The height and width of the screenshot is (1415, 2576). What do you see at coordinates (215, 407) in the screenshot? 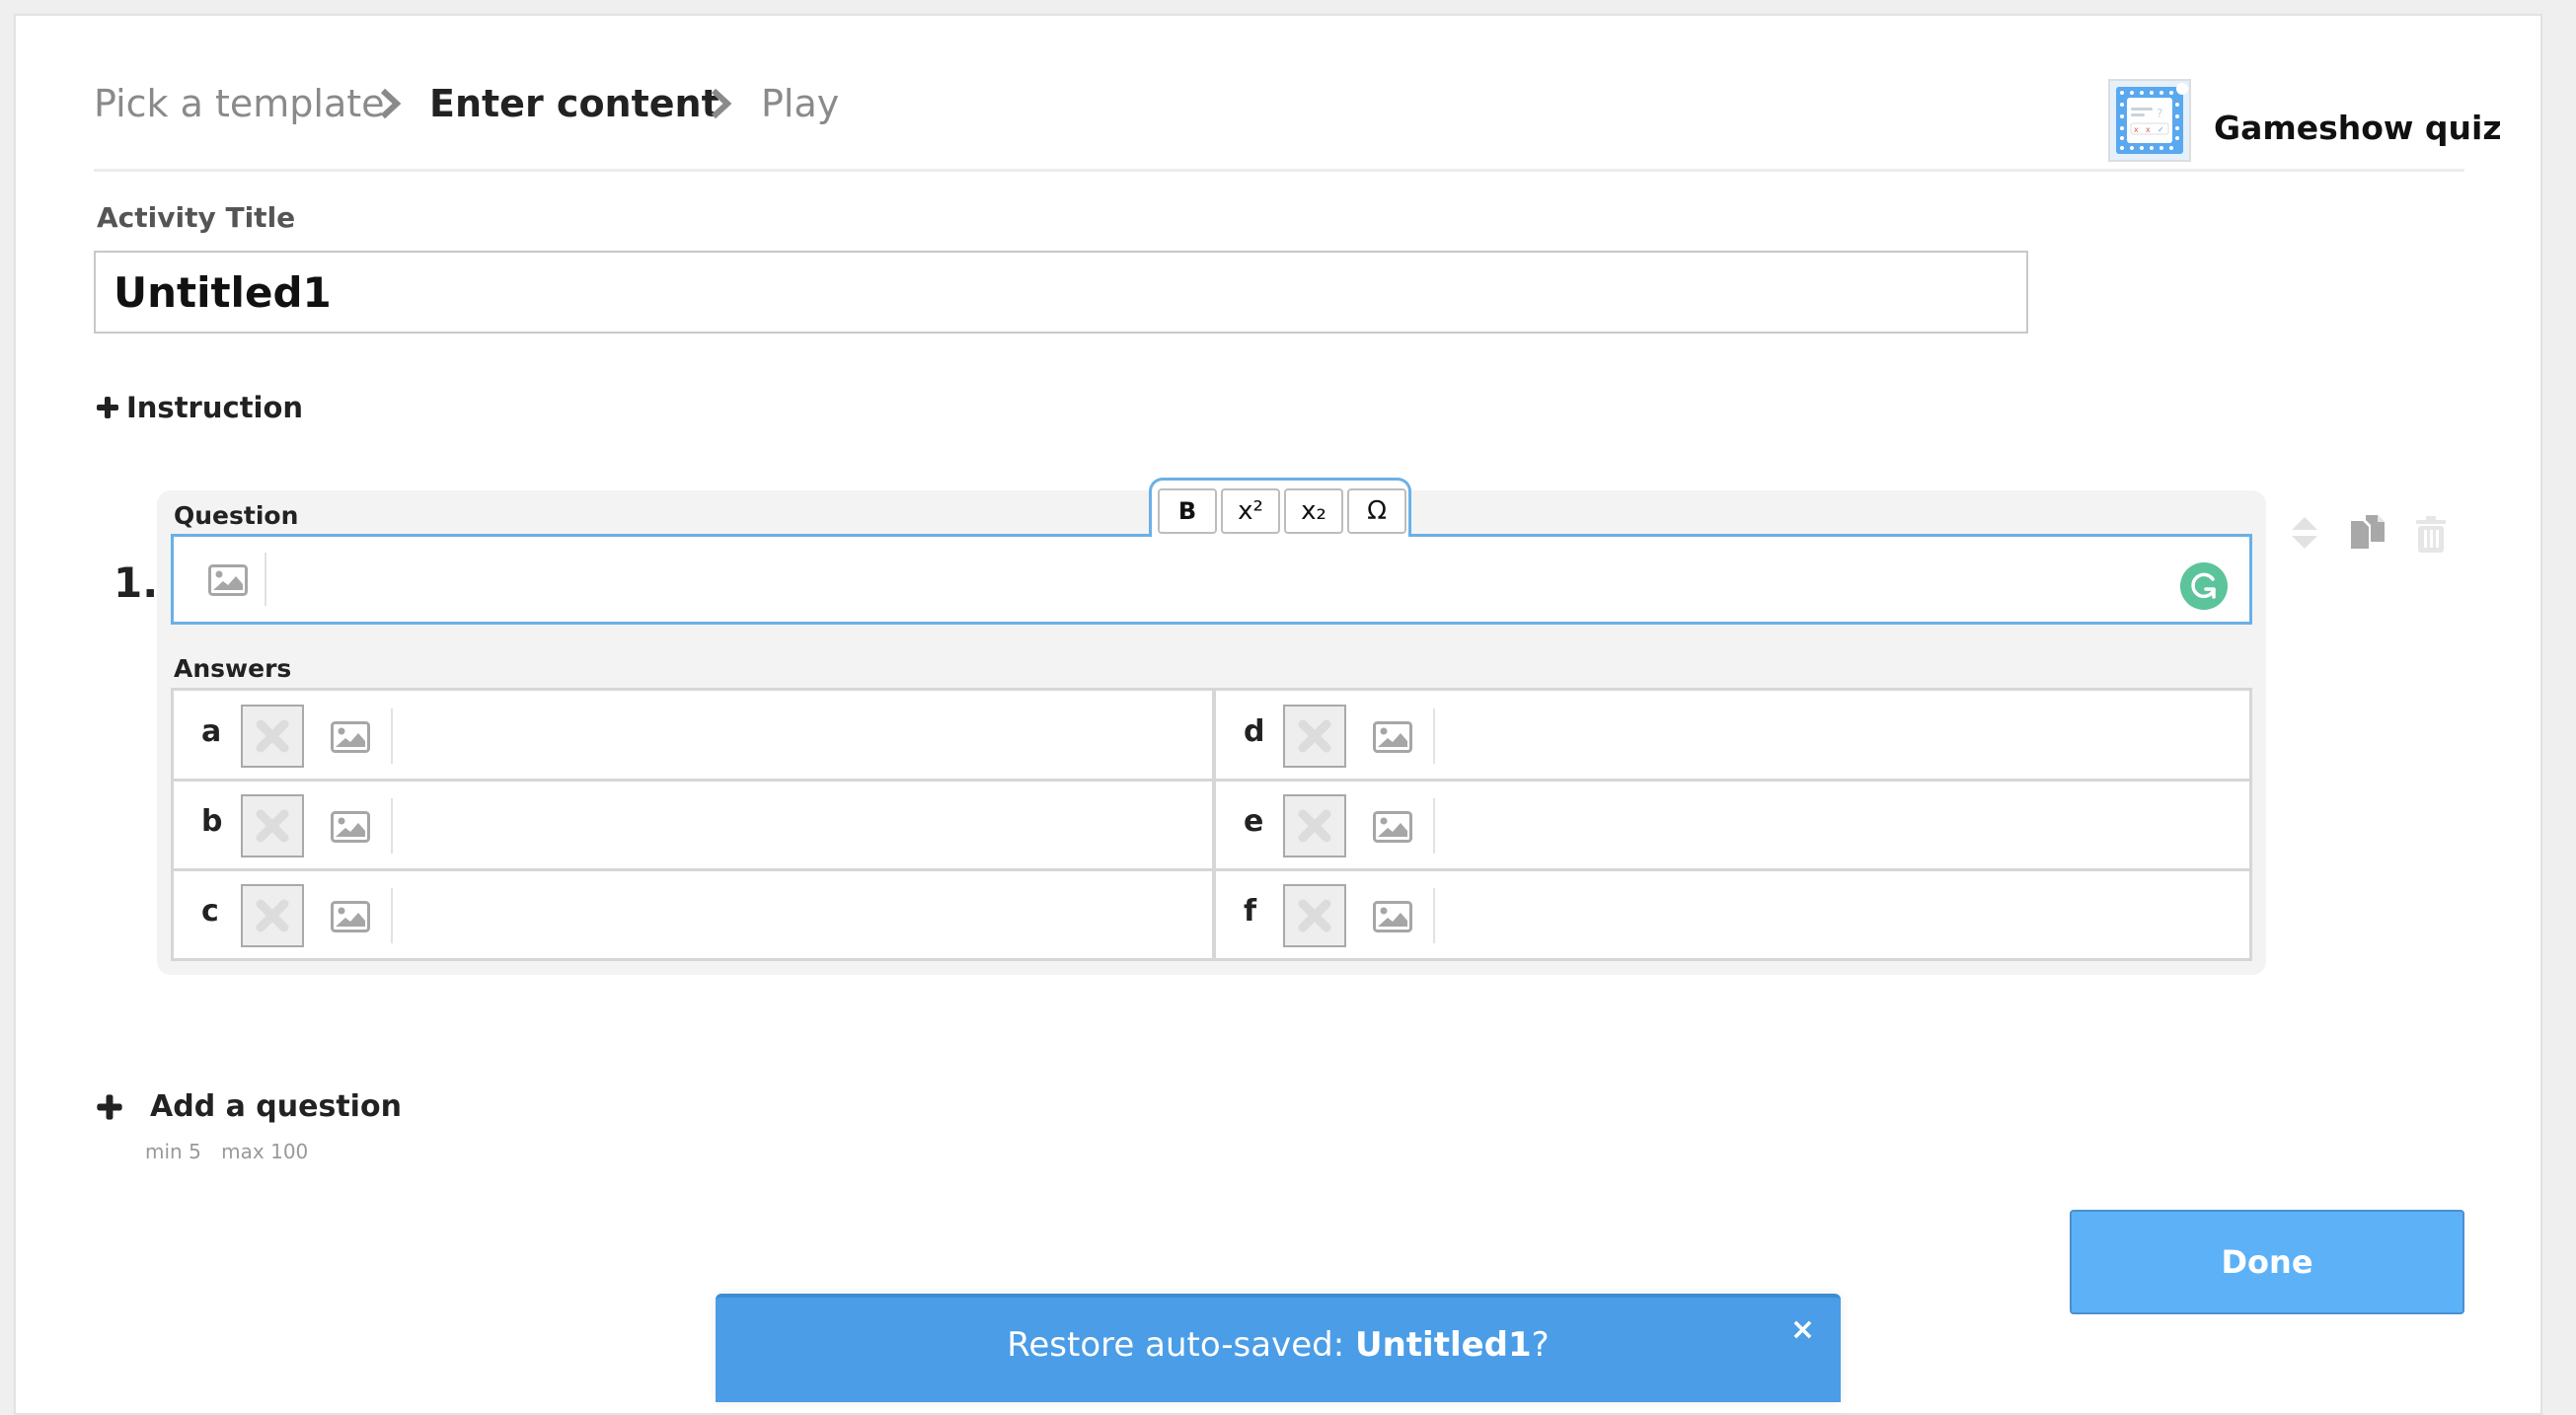
I see `add-instruction-label: Instruction` at bounding box center [215, 407].